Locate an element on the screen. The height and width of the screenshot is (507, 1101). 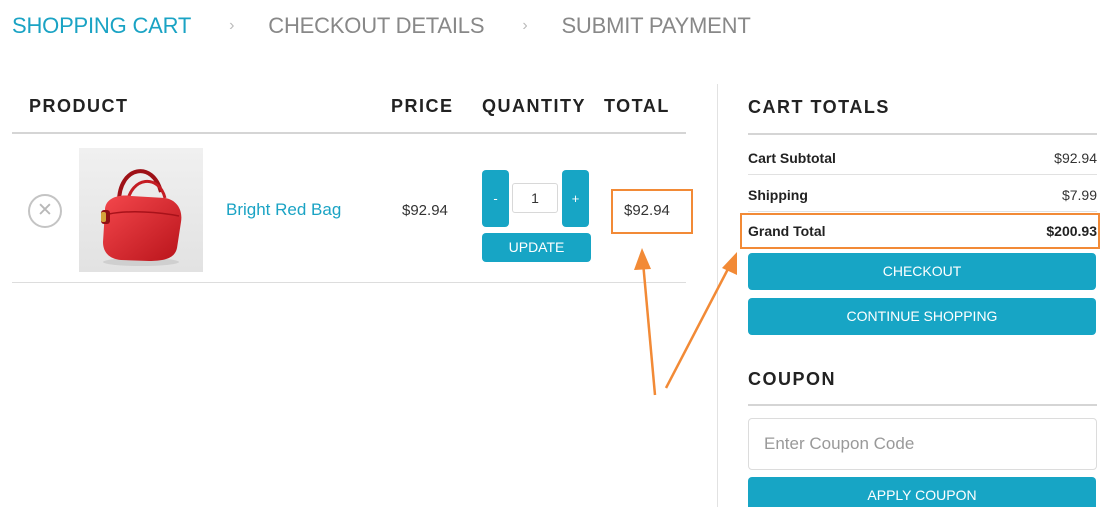
apply-coupon-button: APPLY COUPON is located at coordinates (922, 492).